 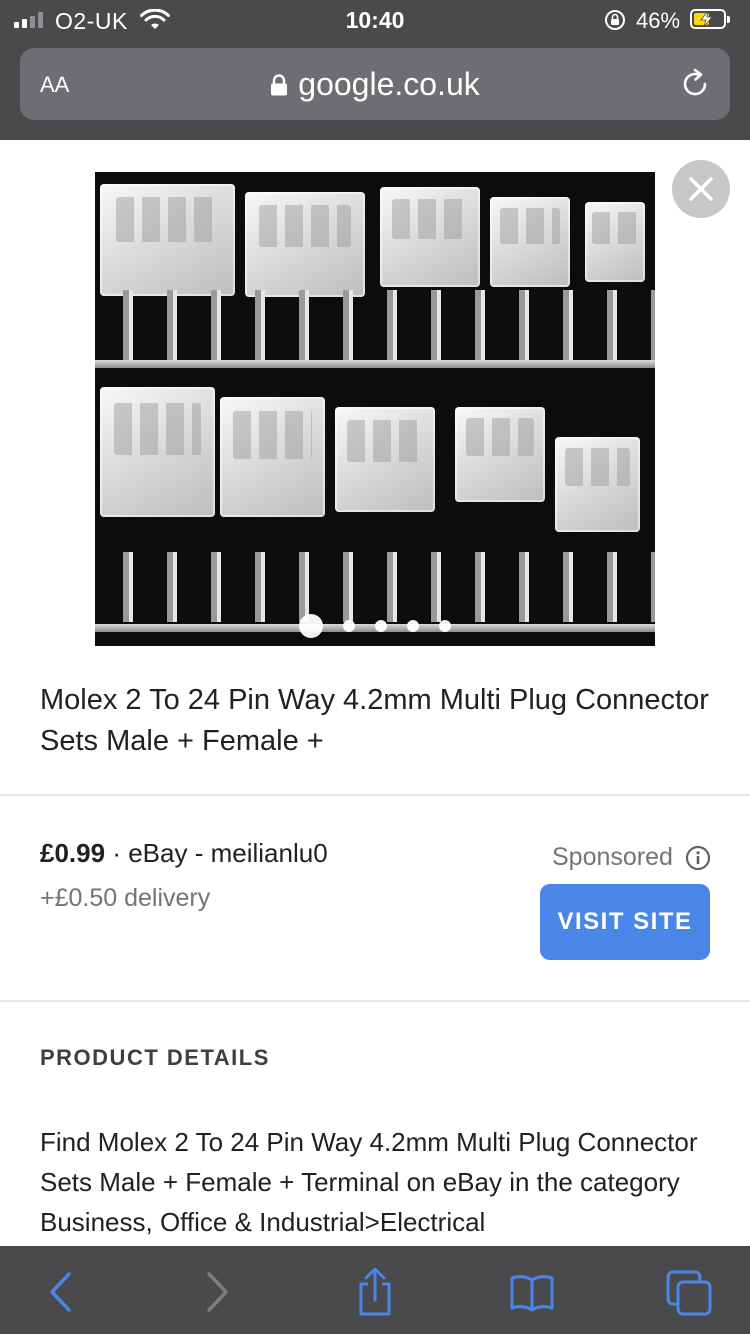 I want to click on battery-charging-icon, so click(x=710, y=19).